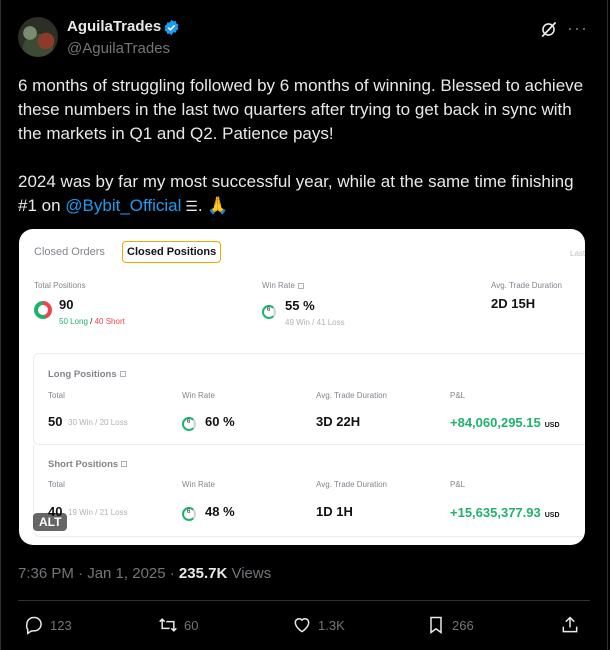 This screenshot has width=610, height=650. I want to click on long-total-value: 50, so click(55, 421).